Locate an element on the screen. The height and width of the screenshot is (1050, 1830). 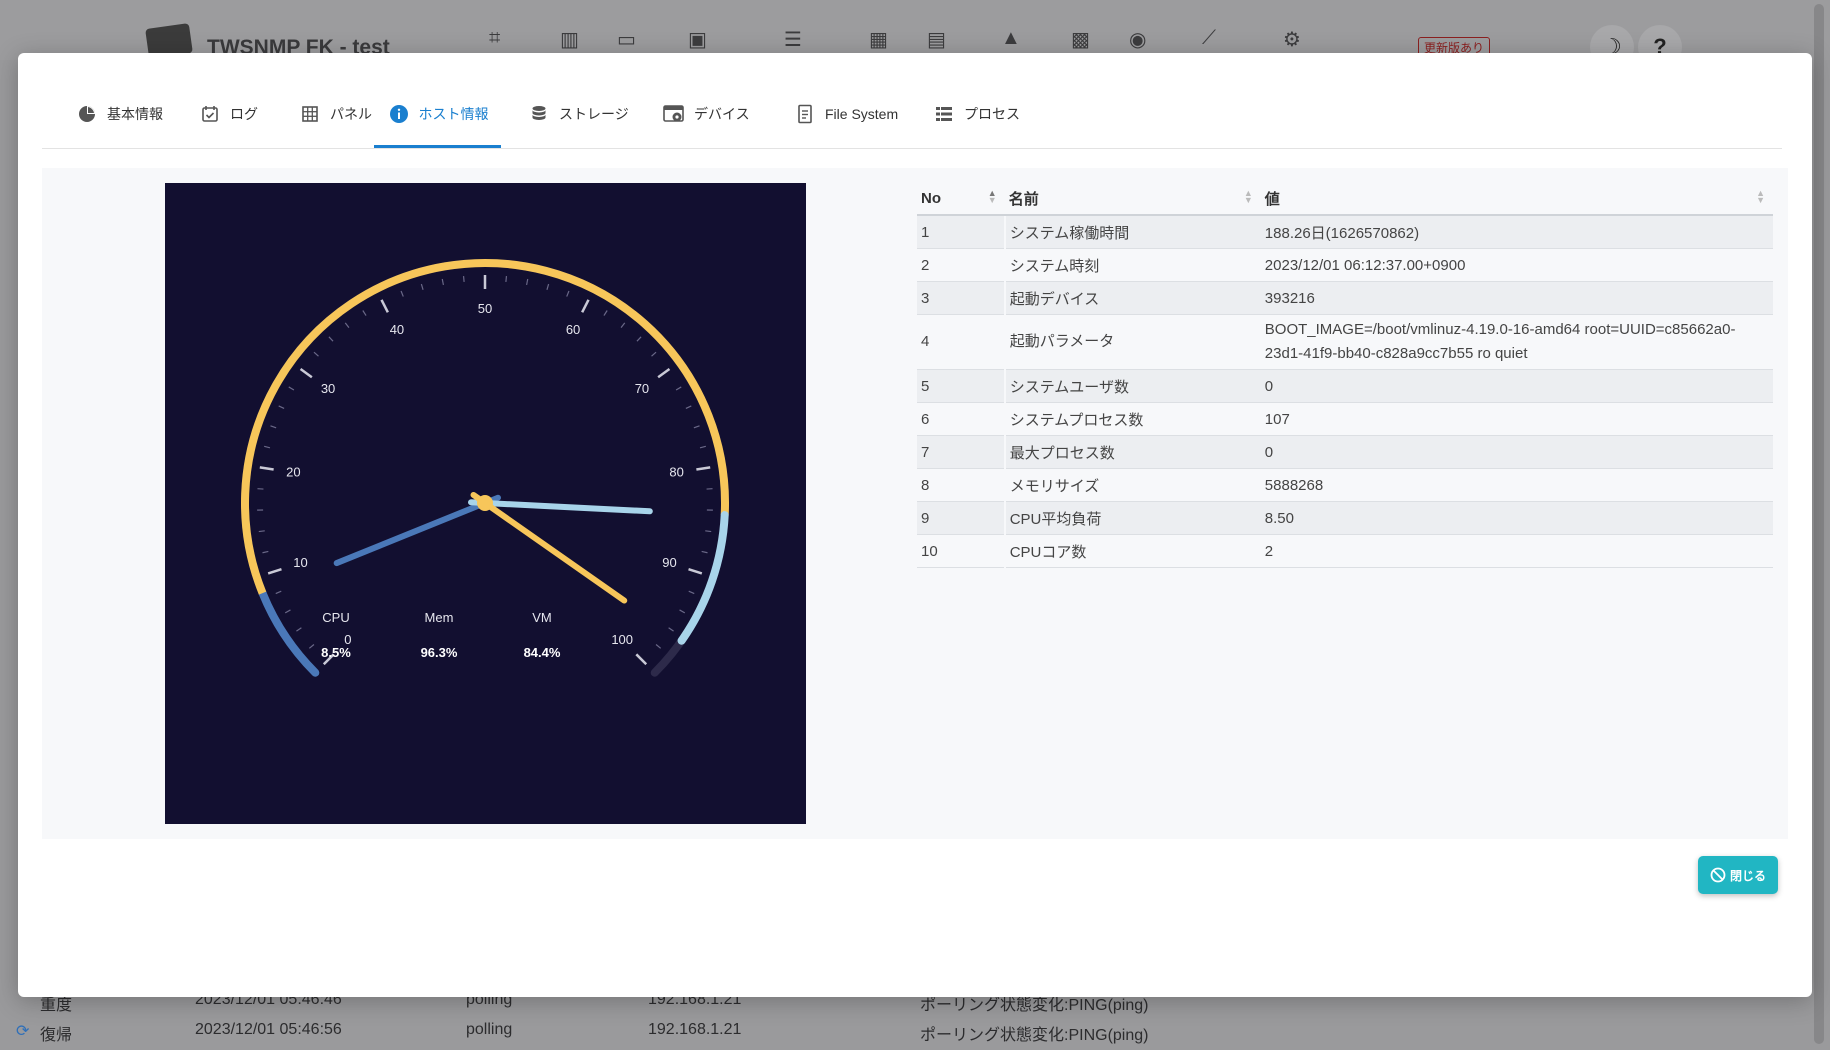
laptop-icon: ▭ is located at coordinates (626, 39).